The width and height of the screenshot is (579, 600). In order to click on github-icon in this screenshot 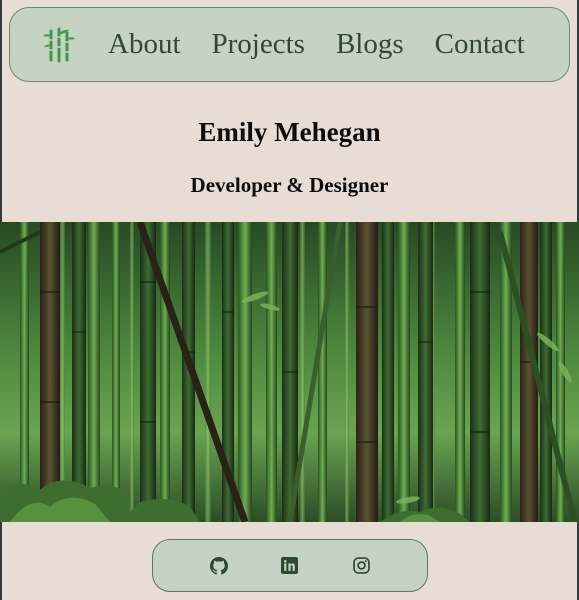, I will do `click(218, 565)`.